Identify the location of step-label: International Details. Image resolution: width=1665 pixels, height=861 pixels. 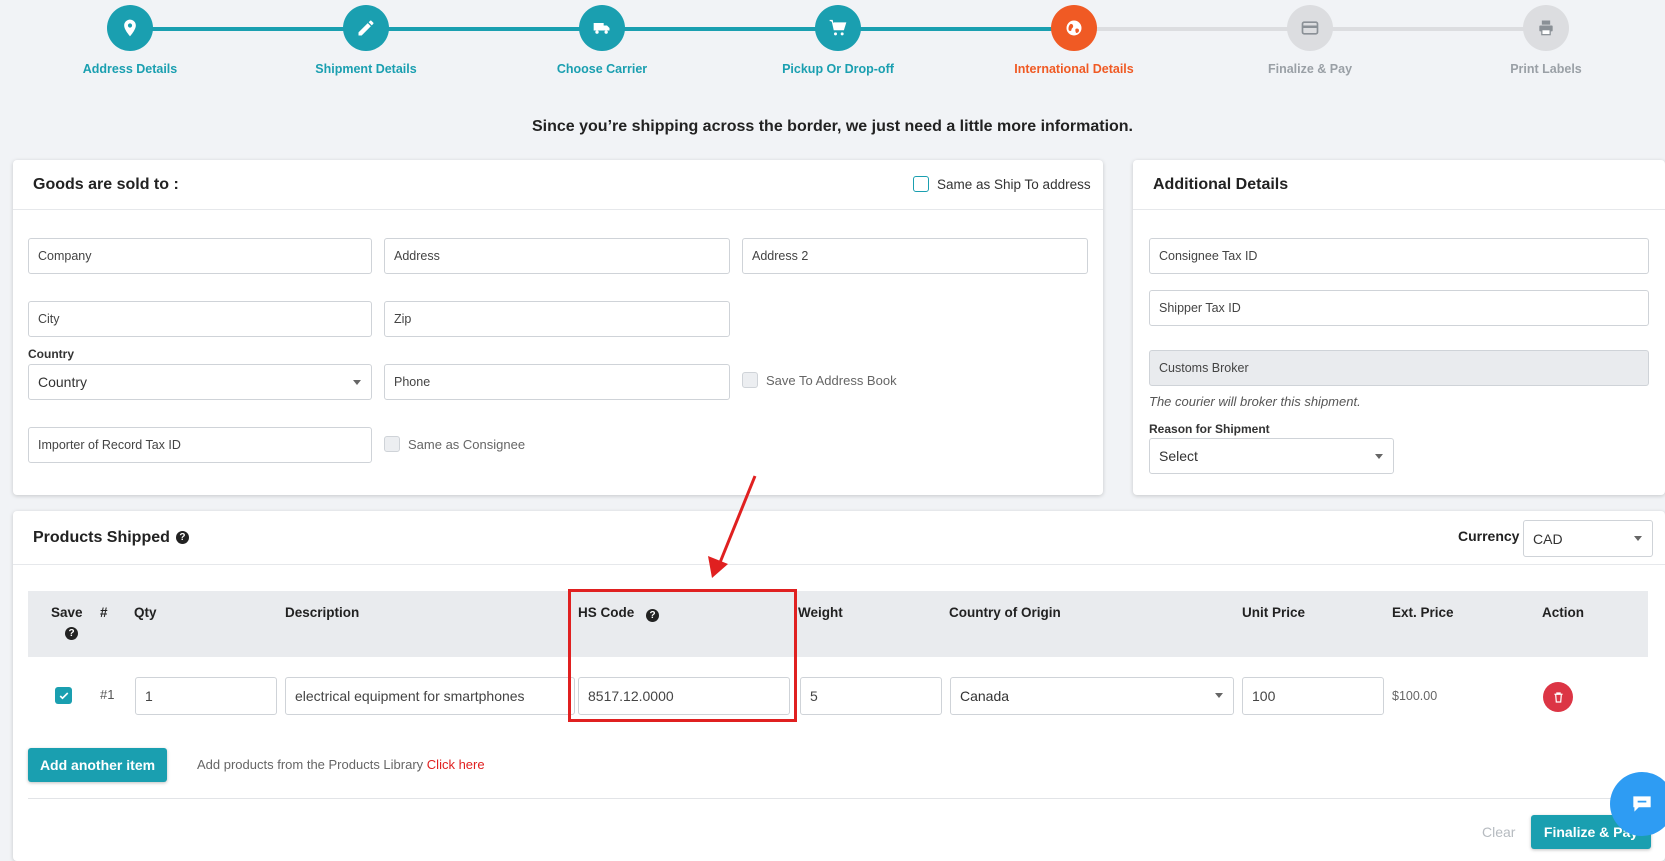
(1074, 69).